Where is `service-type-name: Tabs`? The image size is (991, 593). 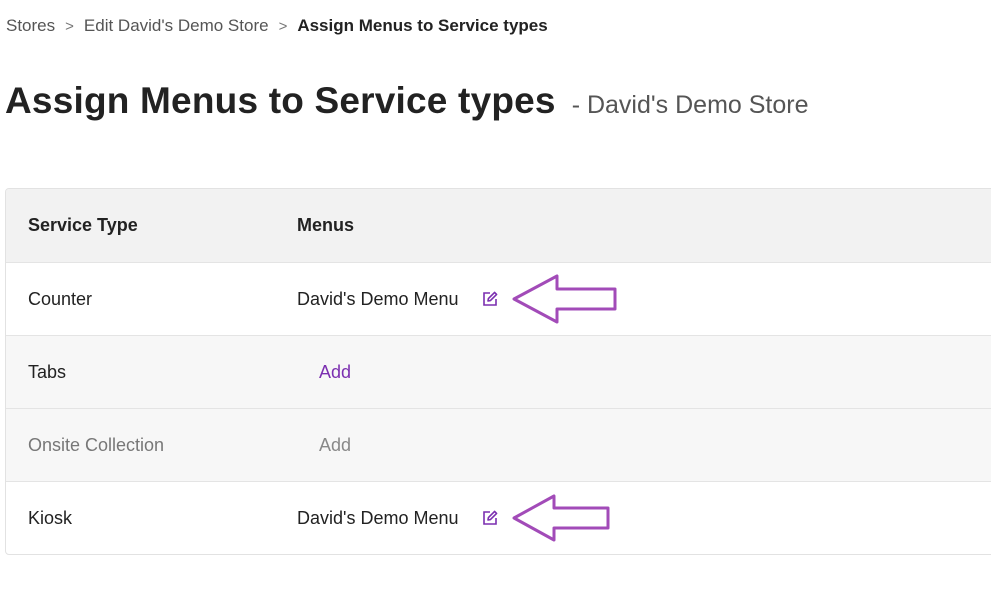 service-type-name: Tabs is located at coordinates (47, 371).